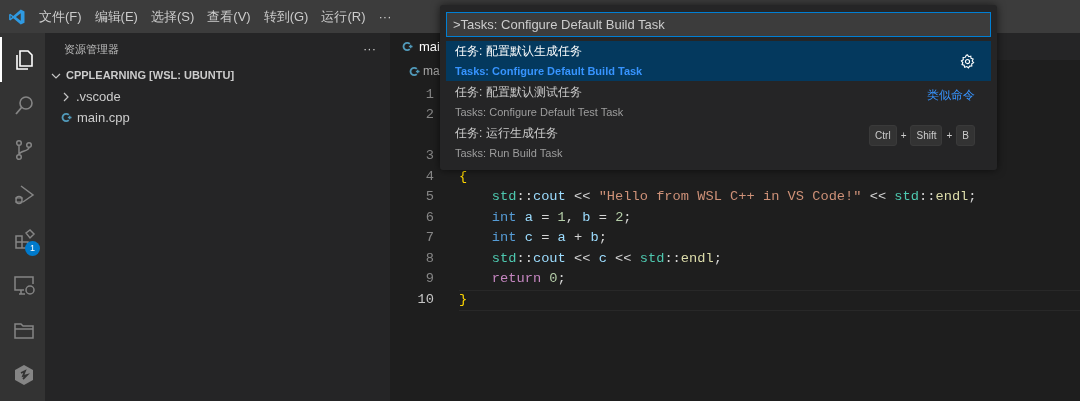  I want to click on command-label: 任务: 配置默认生成任务, so click(519, 52).